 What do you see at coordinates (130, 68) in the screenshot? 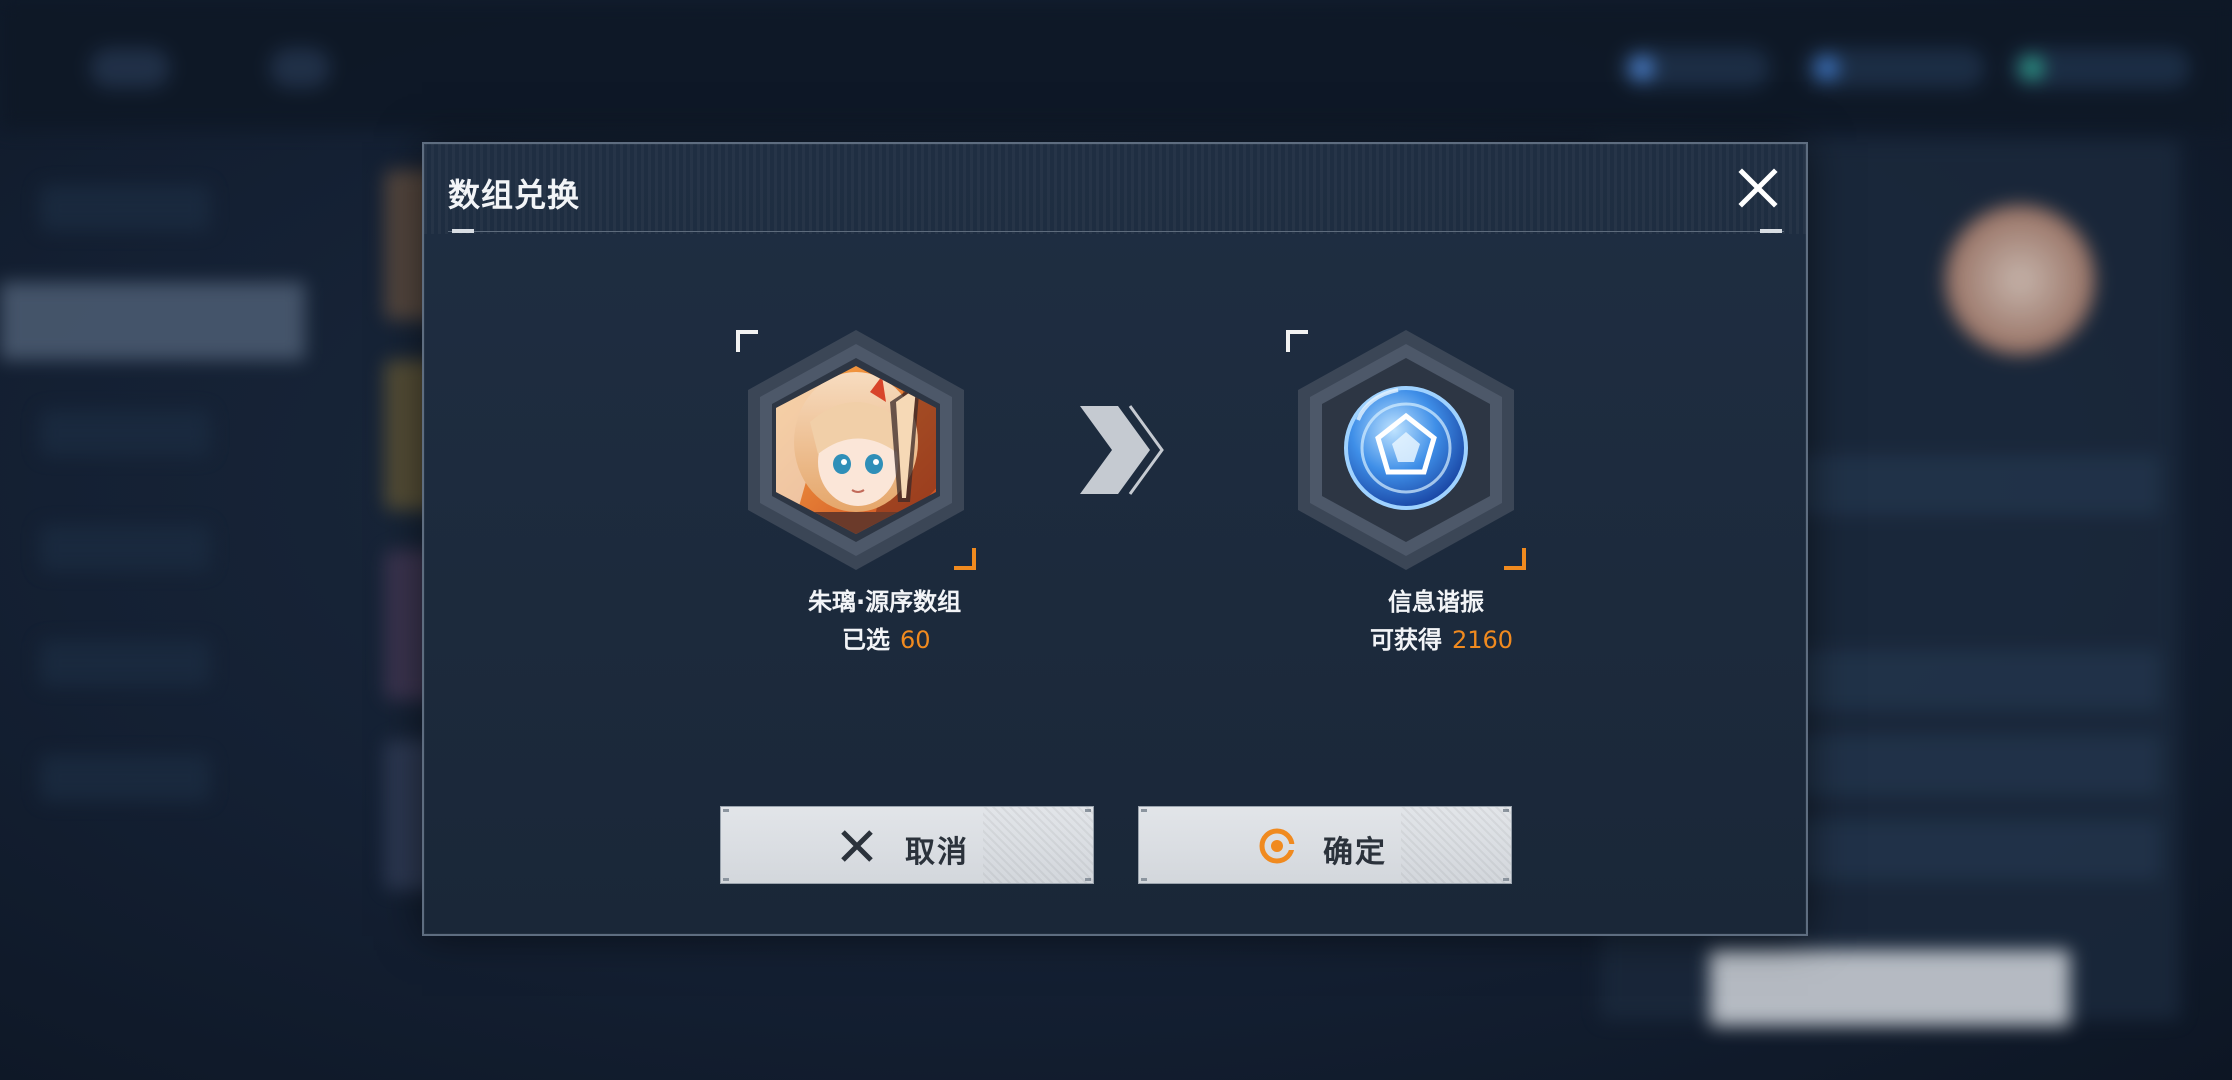
I see `bg-back-button` at bounding box center [130, 68].